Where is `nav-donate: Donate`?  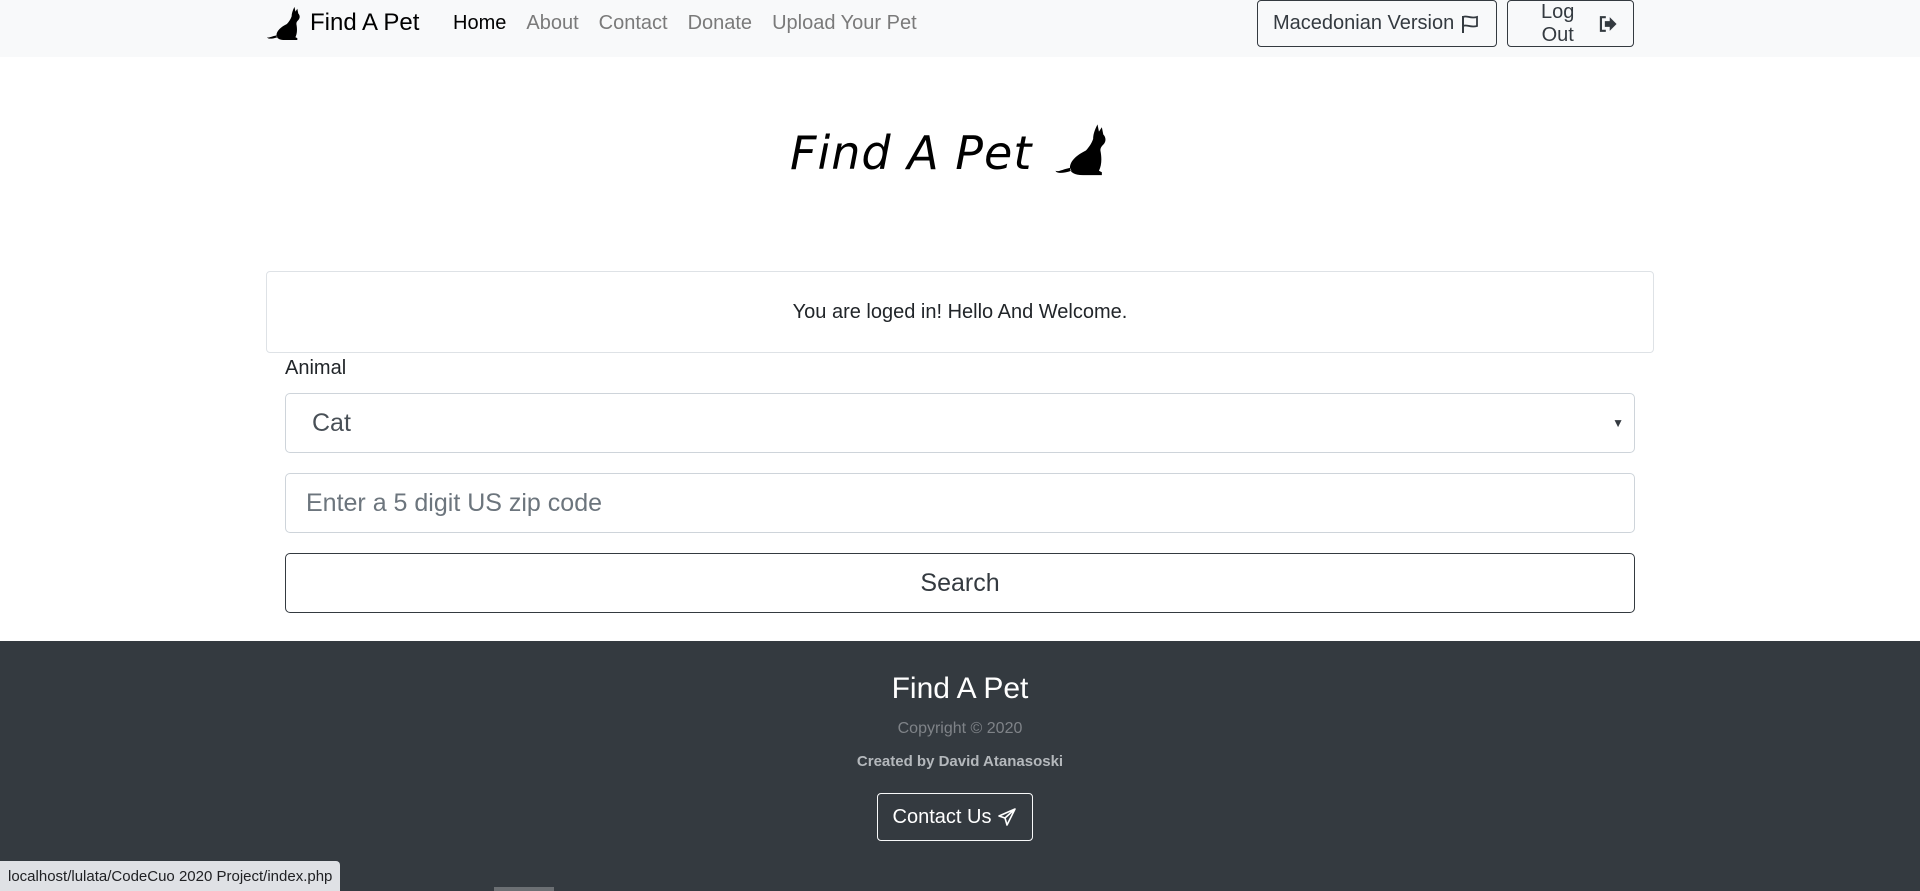
nav-donate: Donate is located at coordinates (720, 23).